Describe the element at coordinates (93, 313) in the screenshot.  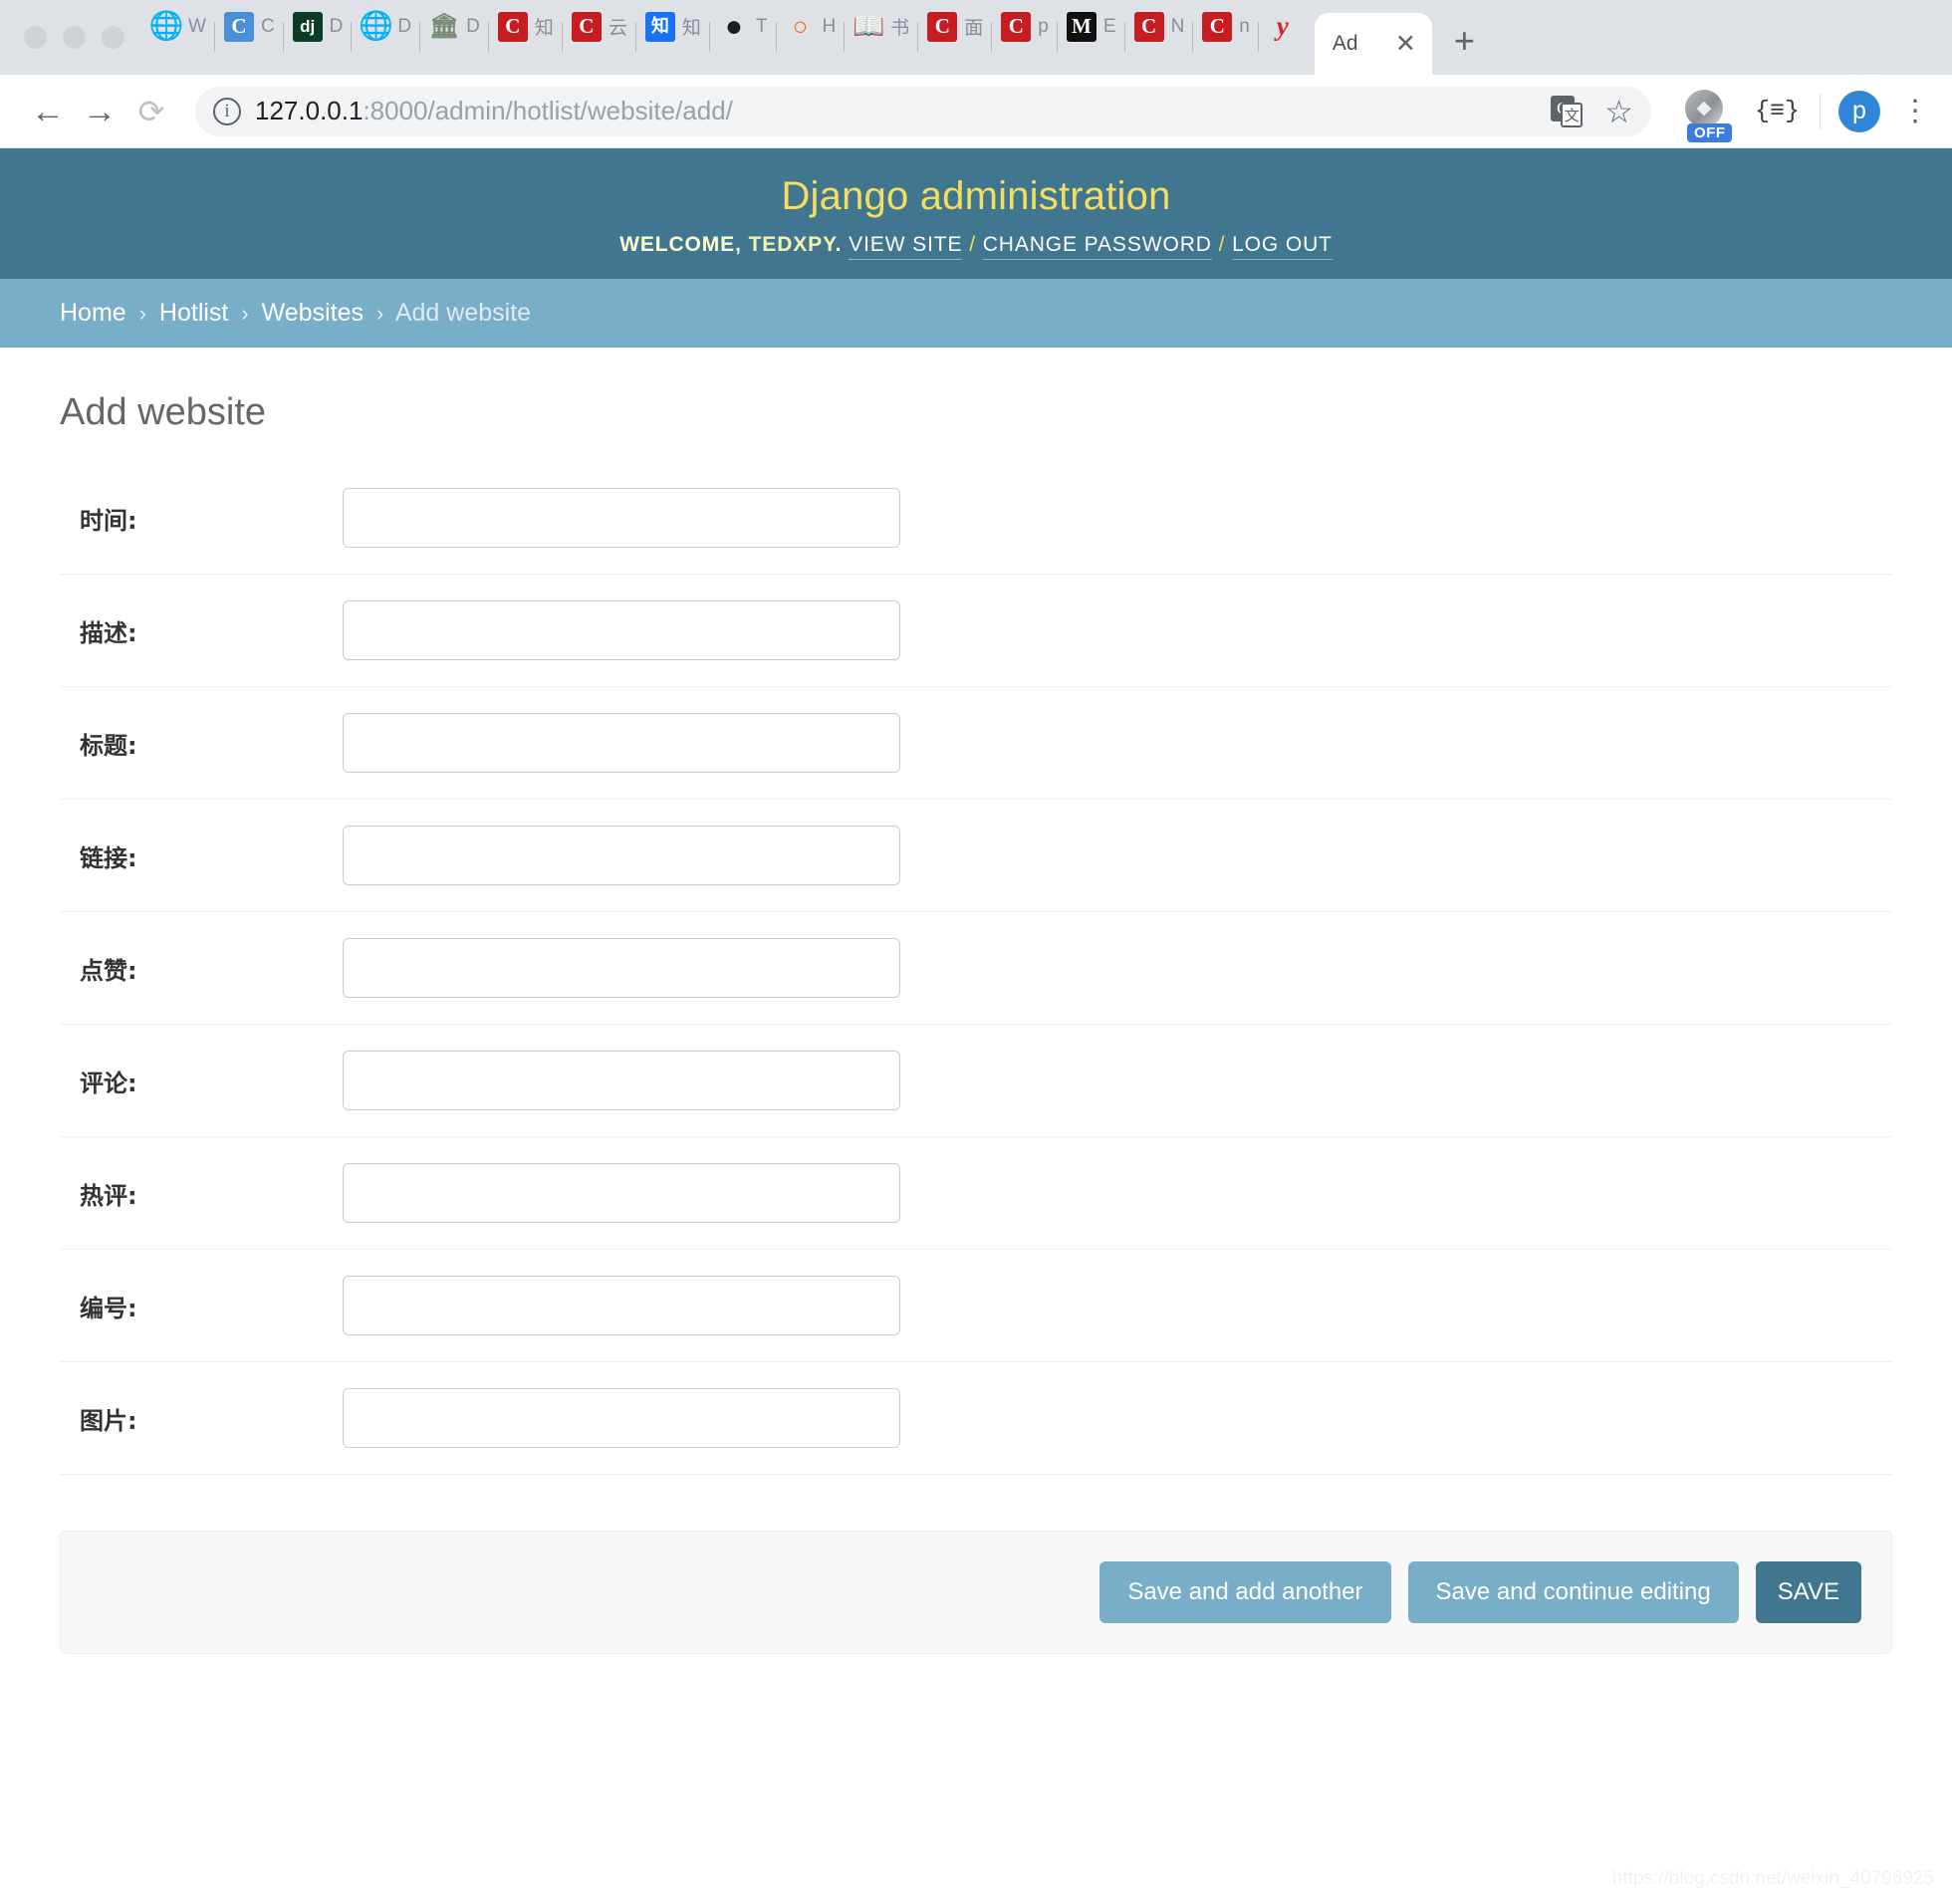
I see `breadcrumb-item-home: Home` at that location.